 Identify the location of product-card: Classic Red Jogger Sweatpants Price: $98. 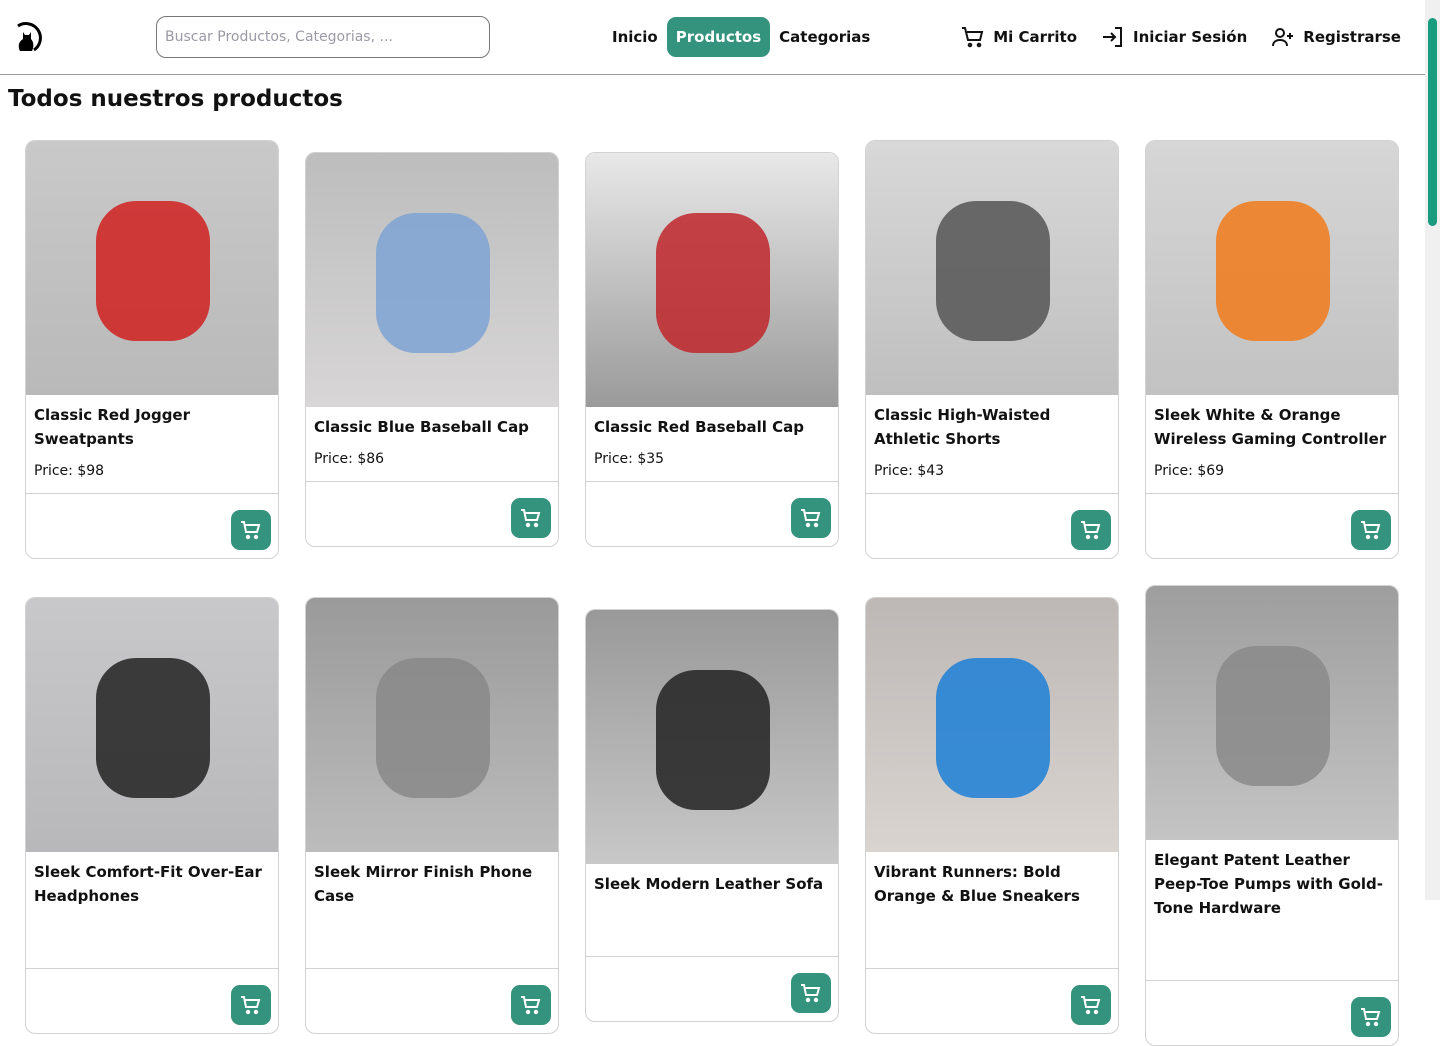
(152, 349).